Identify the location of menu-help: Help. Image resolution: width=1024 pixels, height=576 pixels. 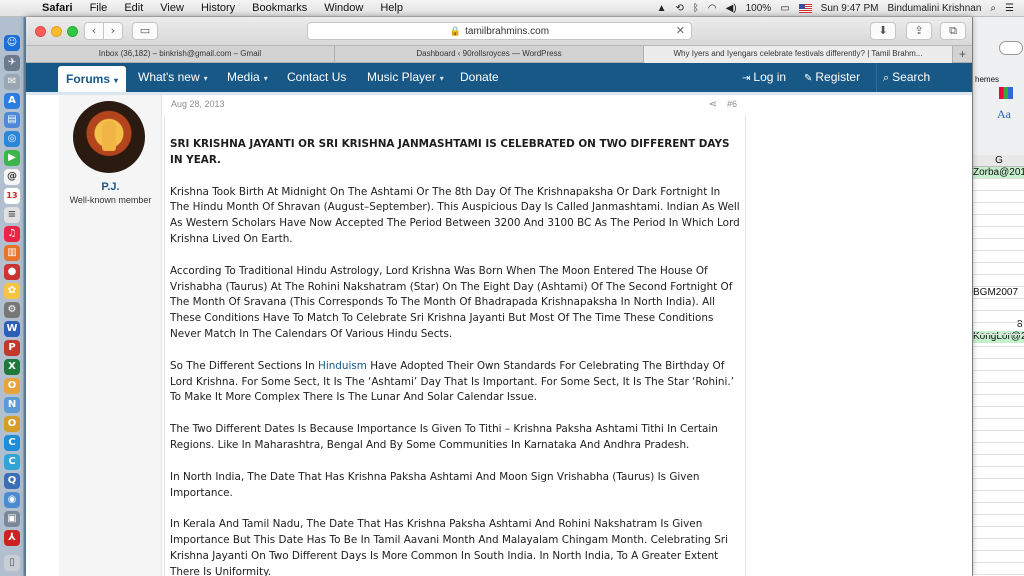
(391, 8).